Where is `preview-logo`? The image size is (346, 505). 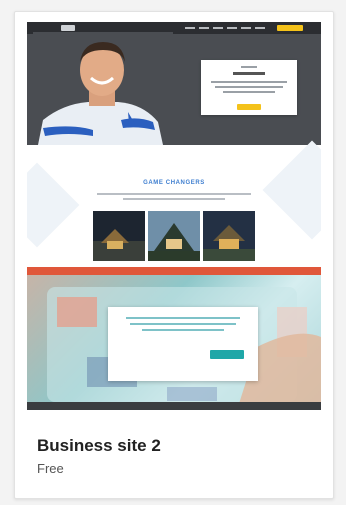
preview-logo is located at coordinates (68, 28).